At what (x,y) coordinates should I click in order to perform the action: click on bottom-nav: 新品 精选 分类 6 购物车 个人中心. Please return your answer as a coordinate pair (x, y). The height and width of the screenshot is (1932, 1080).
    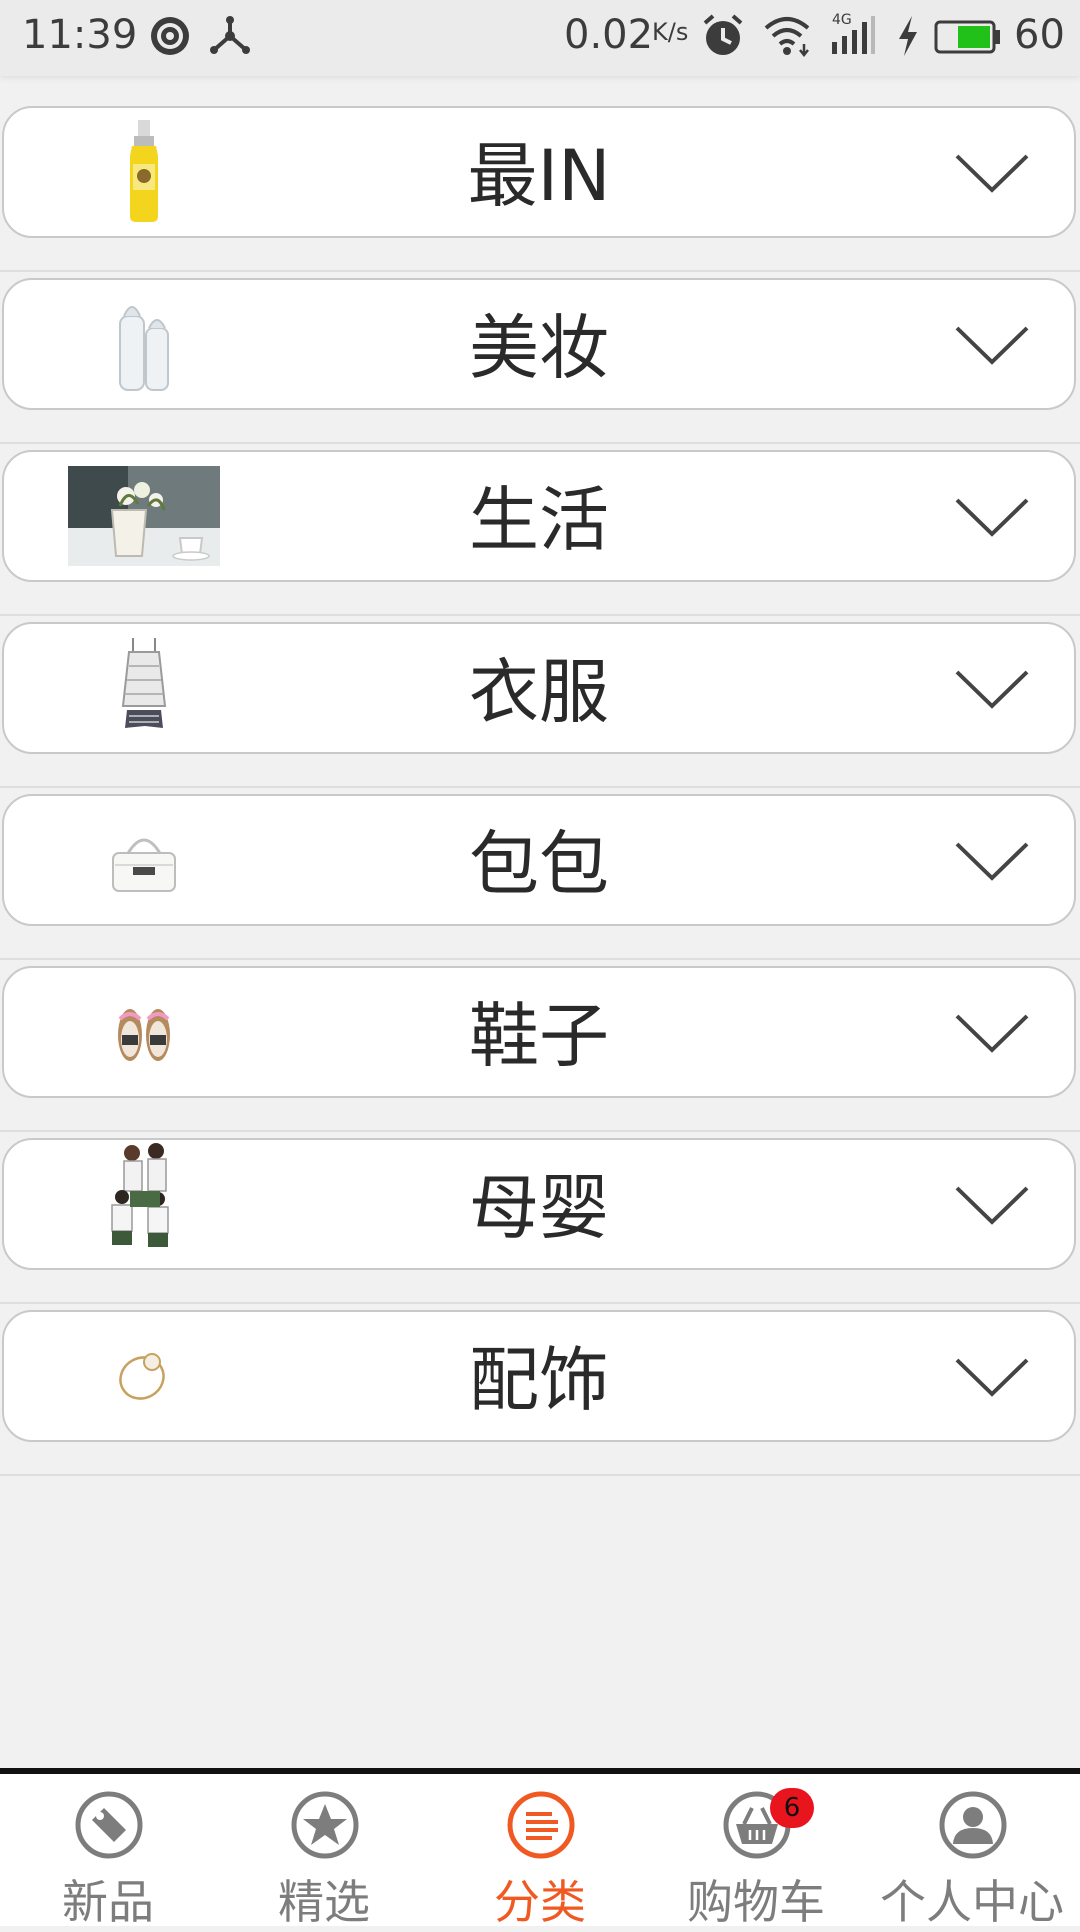
    Looking at the image, I should click on (540, 1848).